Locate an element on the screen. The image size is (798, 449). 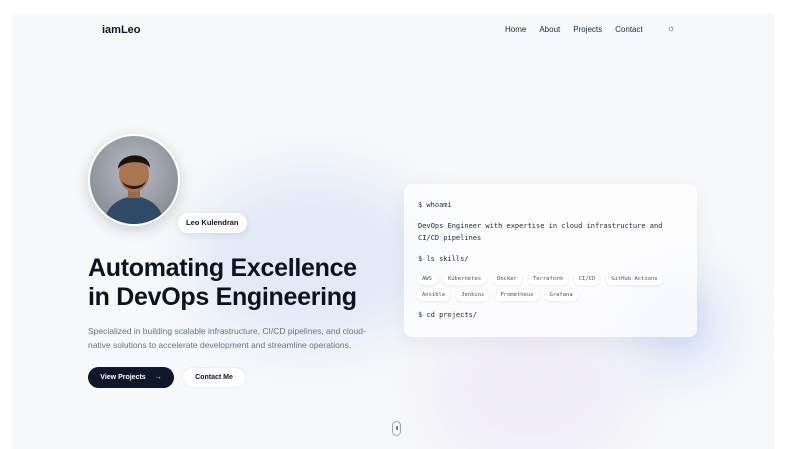
profile-photo is located at coordinates (134, 180).